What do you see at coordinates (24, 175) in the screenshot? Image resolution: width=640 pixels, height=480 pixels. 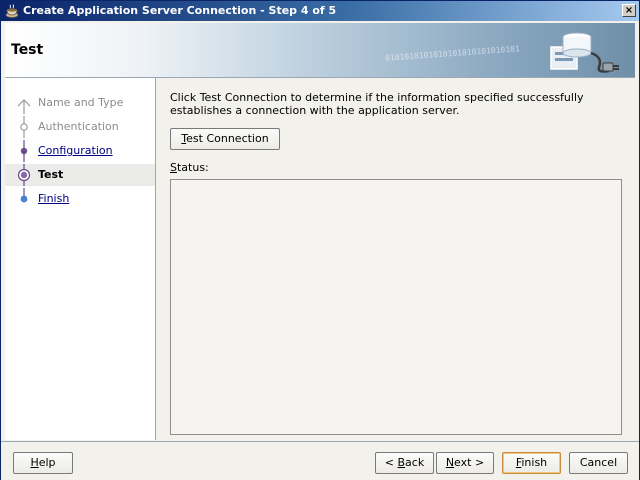 I see `step-current-node-icon` at bounding box center [24, 175].